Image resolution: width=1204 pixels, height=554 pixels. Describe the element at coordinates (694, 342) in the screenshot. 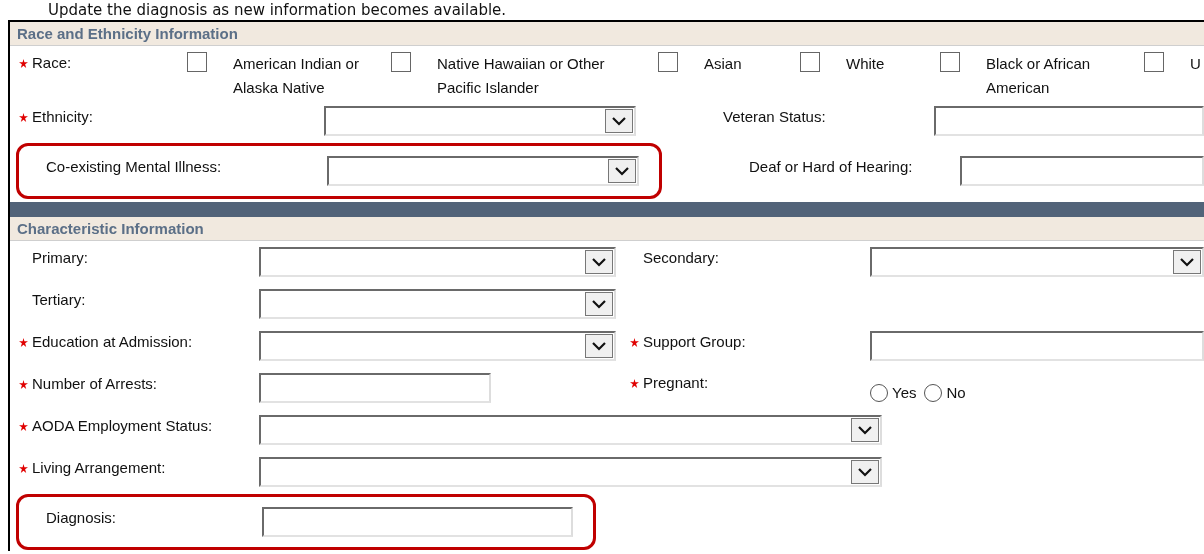

I see `field-label: Support Group:` at that location.